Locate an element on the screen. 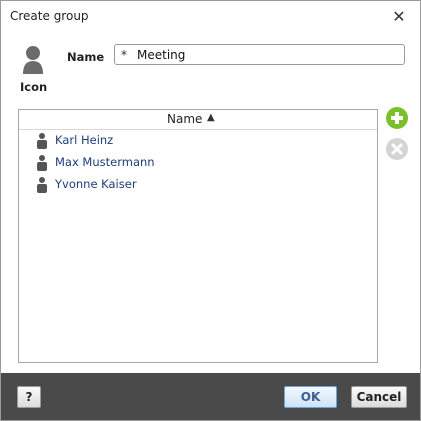 The width and height of the screenshot is (421, 421). title-bar: Create group ✕ is located at coordinates (210, 16).